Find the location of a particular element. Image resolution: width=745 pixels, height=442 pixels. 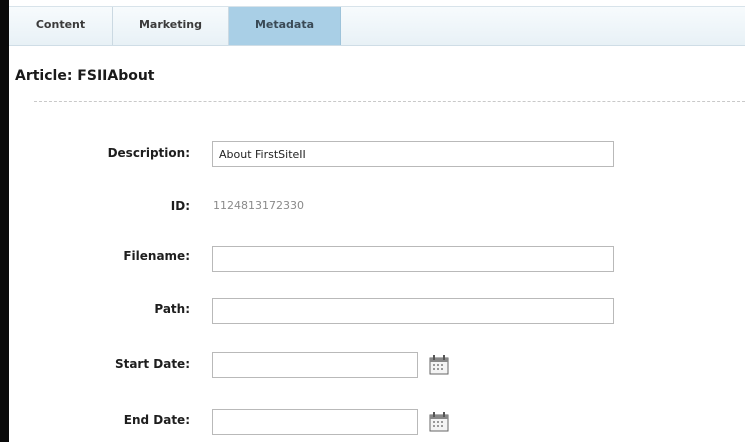

description-field is located at coordinates (413, 154).